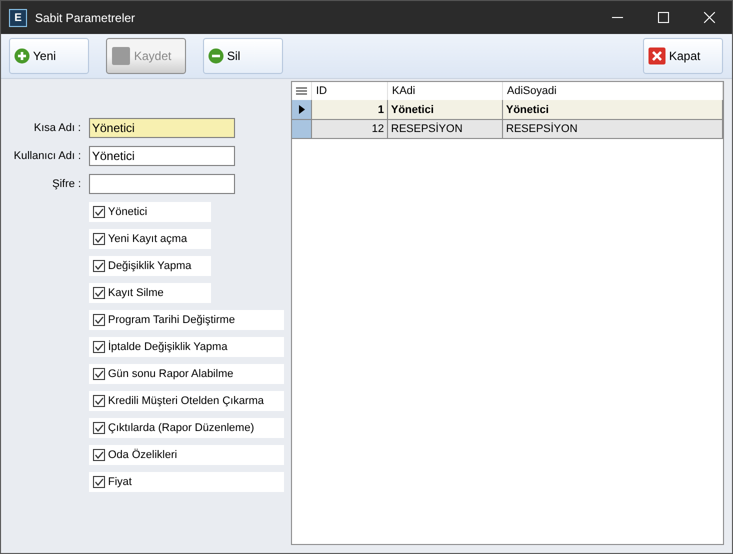 The image size is (733, 554). What do you see at coordinates (85, 17) in the screenshot?
I see `window-title: Sabit Parametreler` at bounding box center [85, 17].